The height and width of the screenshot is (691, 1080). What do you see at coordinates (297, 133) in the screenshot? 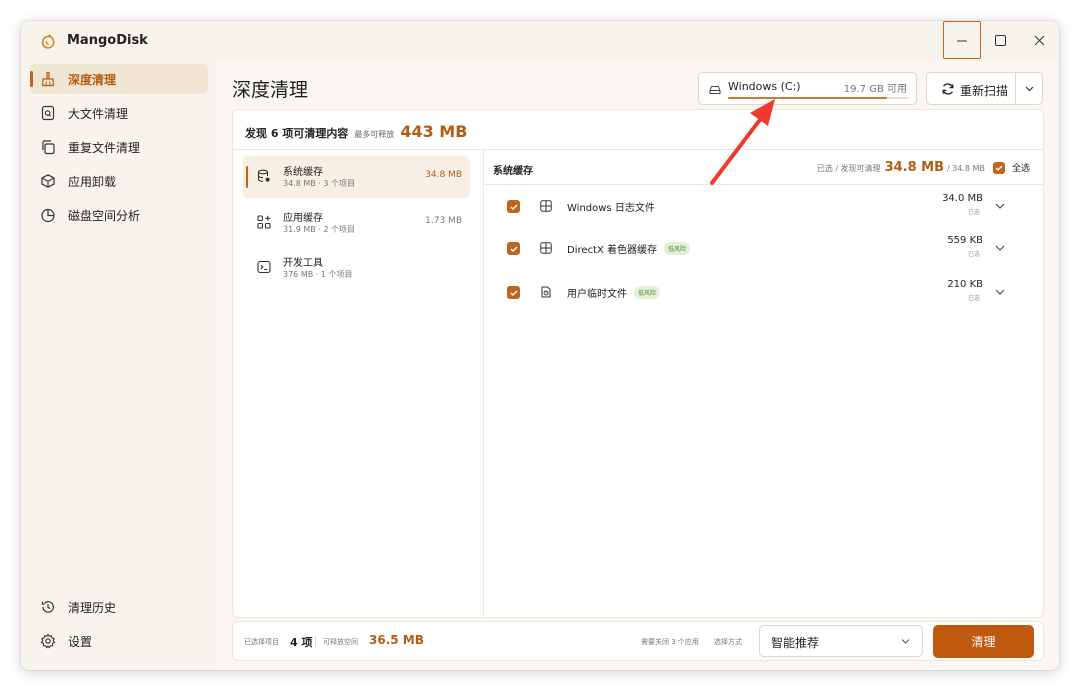
I see `summary-found: 发现 6 项可清理内容` at bounding box center [297, 133].